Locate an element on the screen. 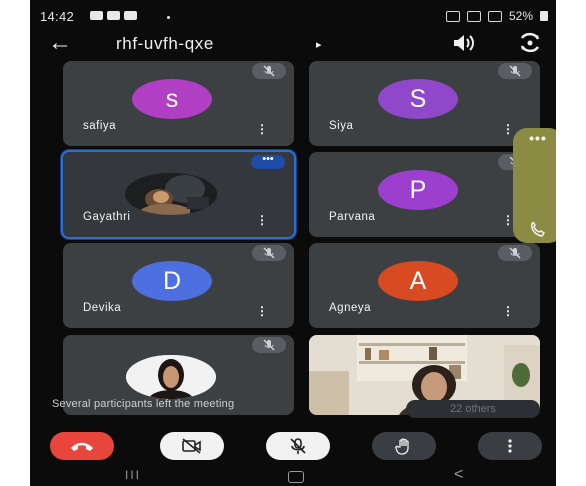 This screenshot has width=586, height=486. end-call-icon is located at coordinates (82, 446).